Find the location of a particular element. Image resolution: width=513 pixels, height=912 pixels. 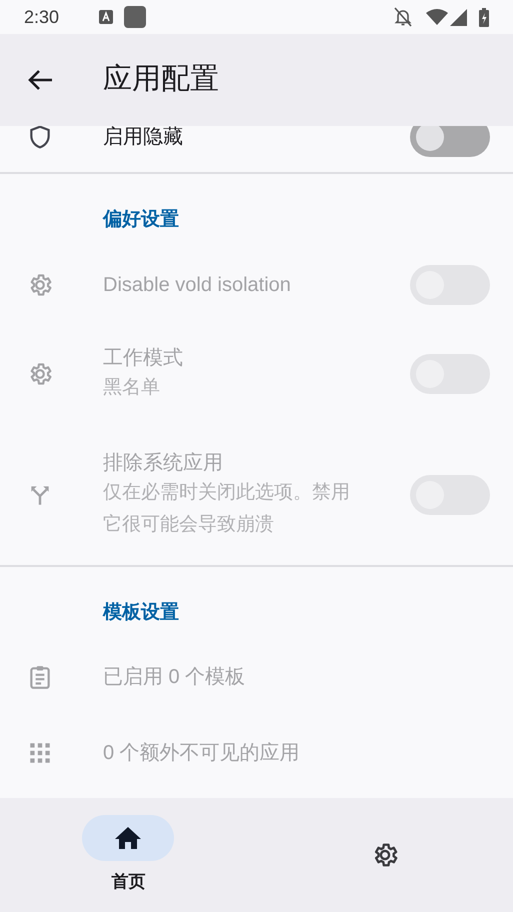

back-arrow-icon is located at coordinates (40, 80).